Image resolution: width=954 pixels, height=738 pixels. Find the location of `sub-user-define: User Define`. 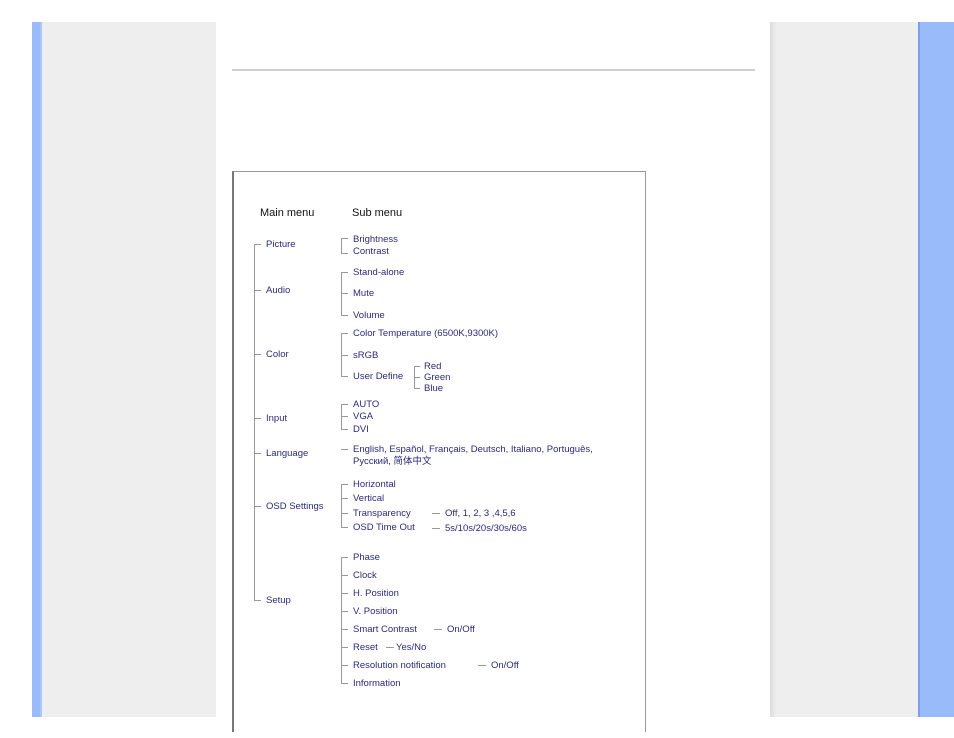

sub-user-define: User Define is located at coordinates (378, 376).